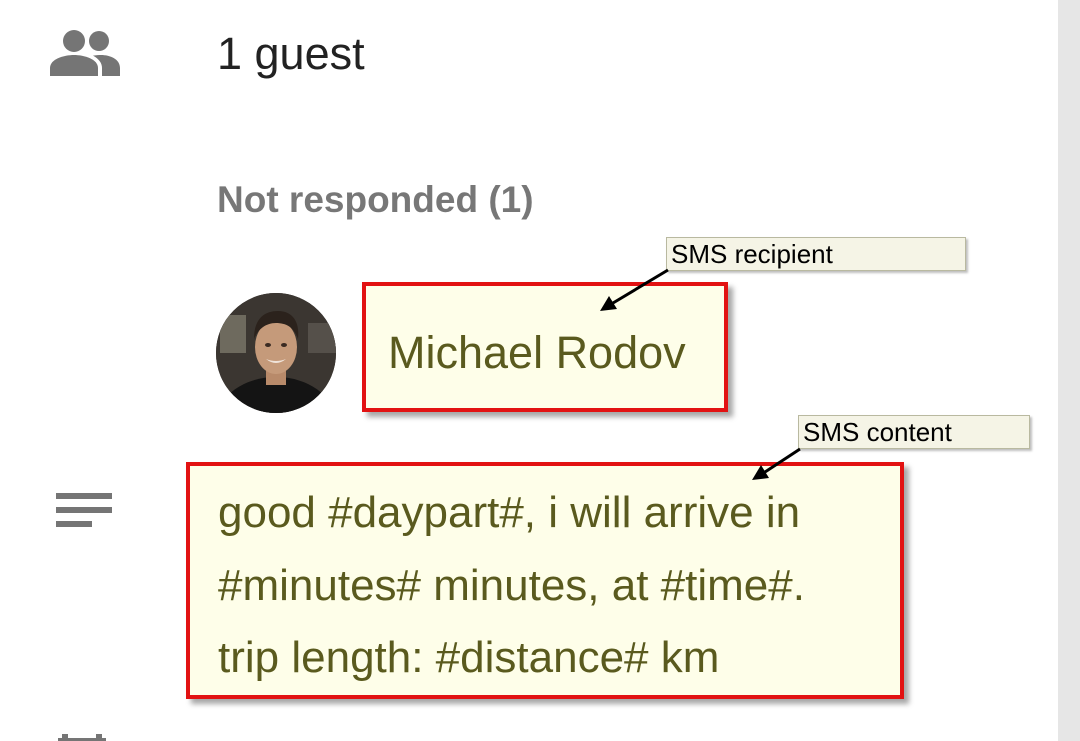 The image size is (1080, 741). I want to click on guest-count: 1 guest, so click(291, 53).